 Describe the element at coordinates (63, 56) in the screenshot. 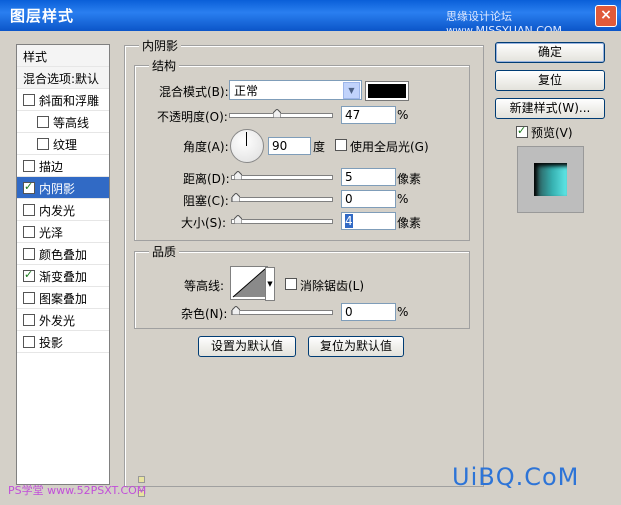

I see `styles-list-header: 样式` at that location.